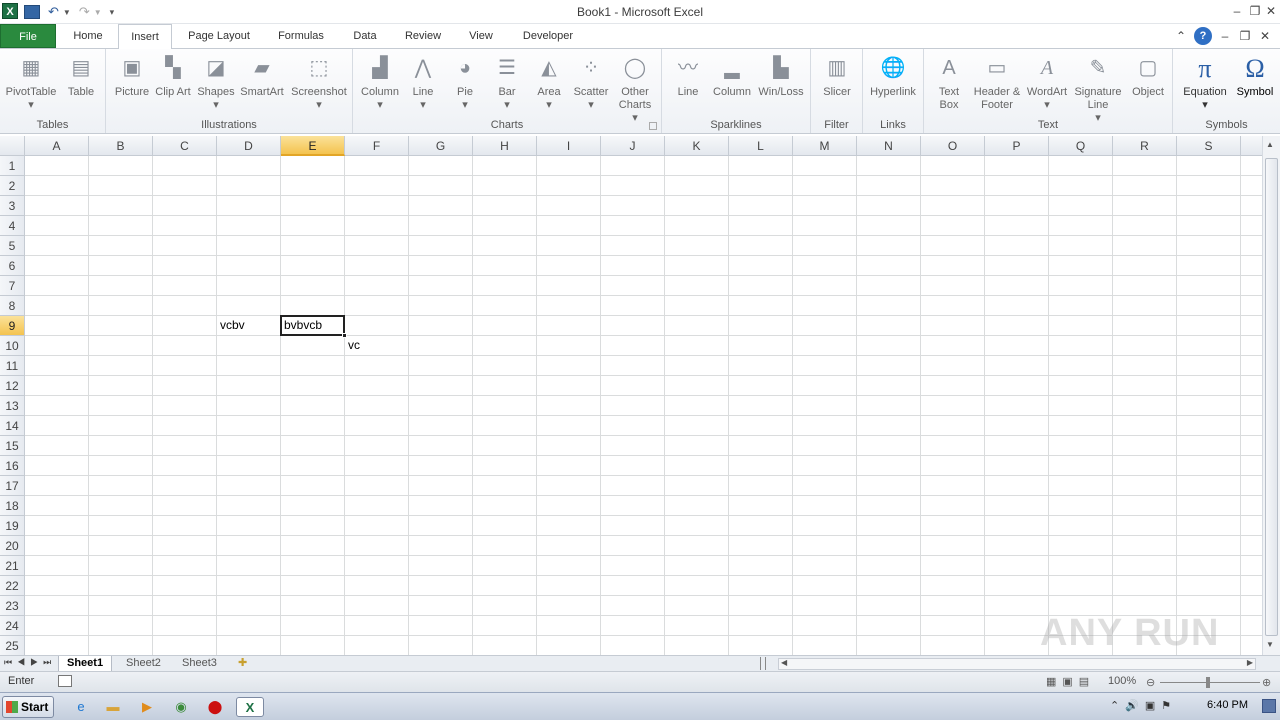 The height and width of the screenshot is (720, 1280). What do you see at coordinates (441, 146) in the screenshot?
I see `column-header-G: G` at bounding box center [441, 146].